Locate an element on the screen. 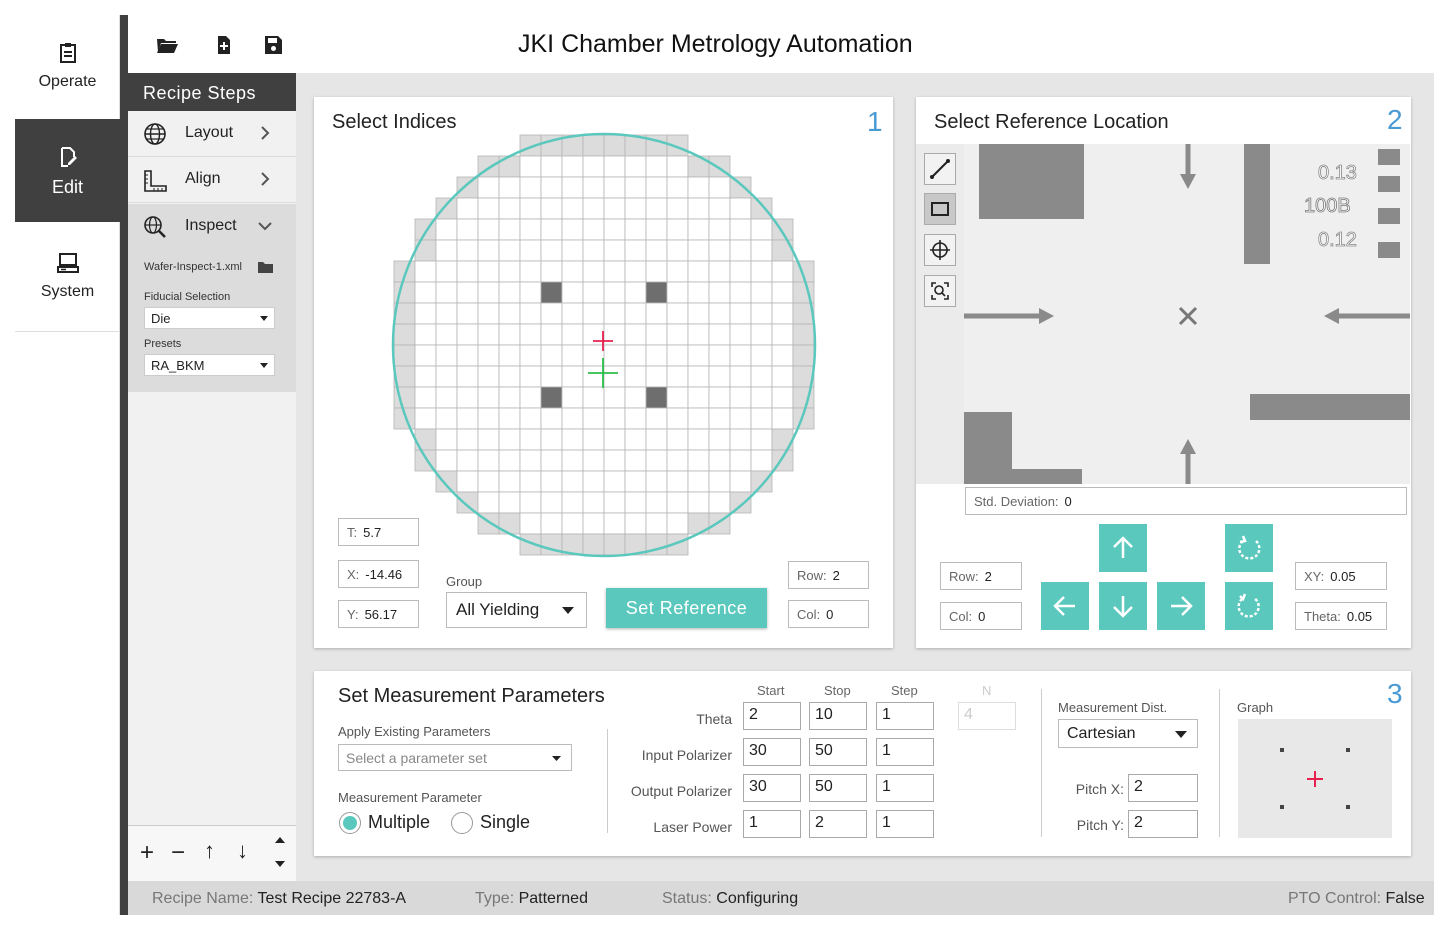 The image size is (1449, 930). folder-open-icon is located at coordinates (167, 45).